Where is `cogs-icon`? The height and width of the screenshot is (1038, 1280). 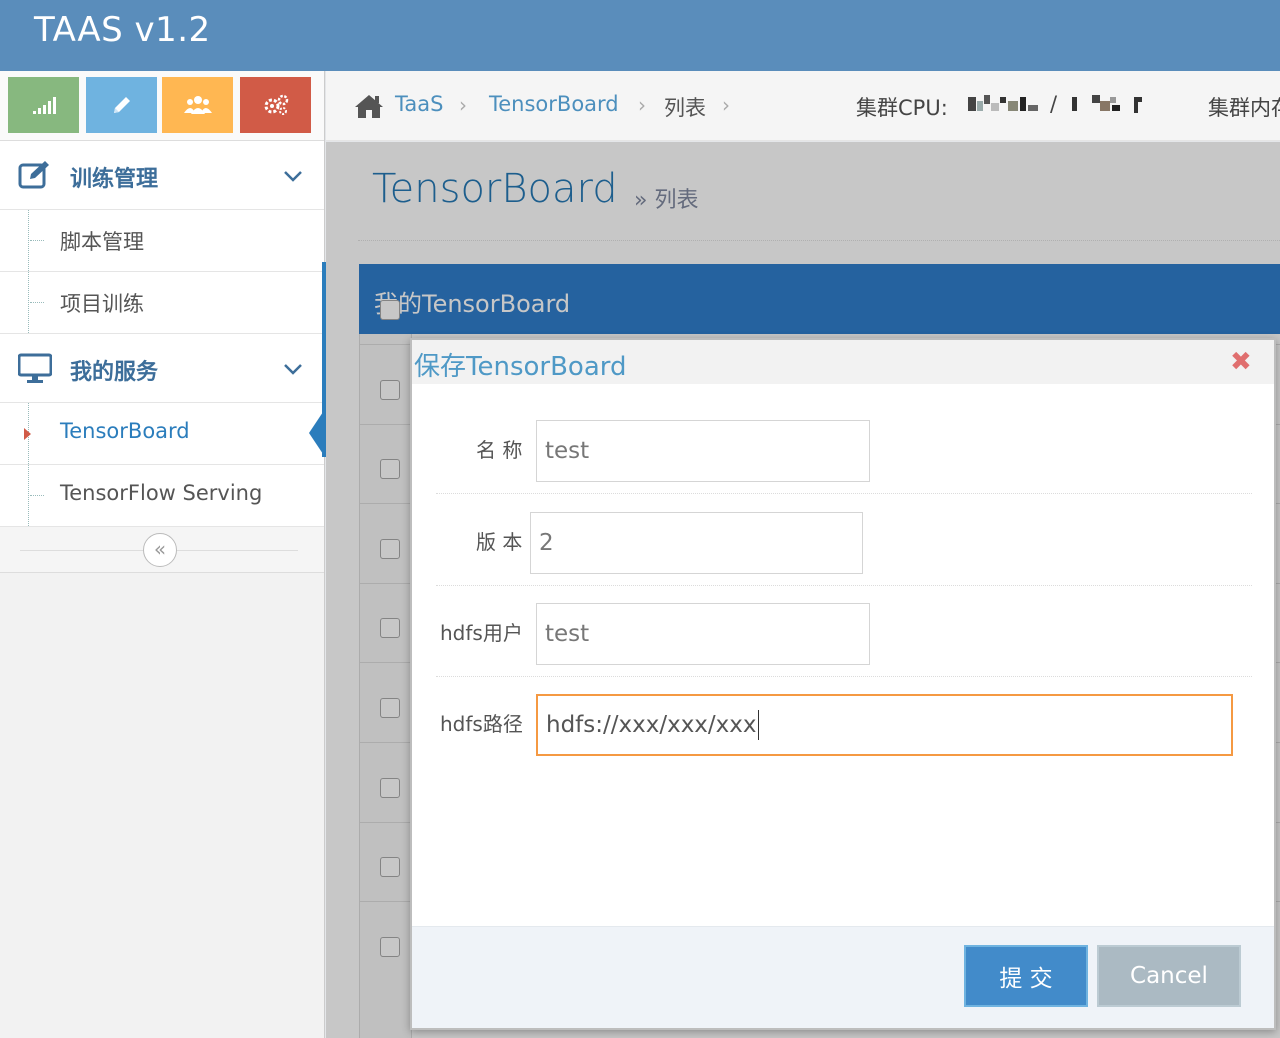
cogs-icon is located at coordinates (276, 104).